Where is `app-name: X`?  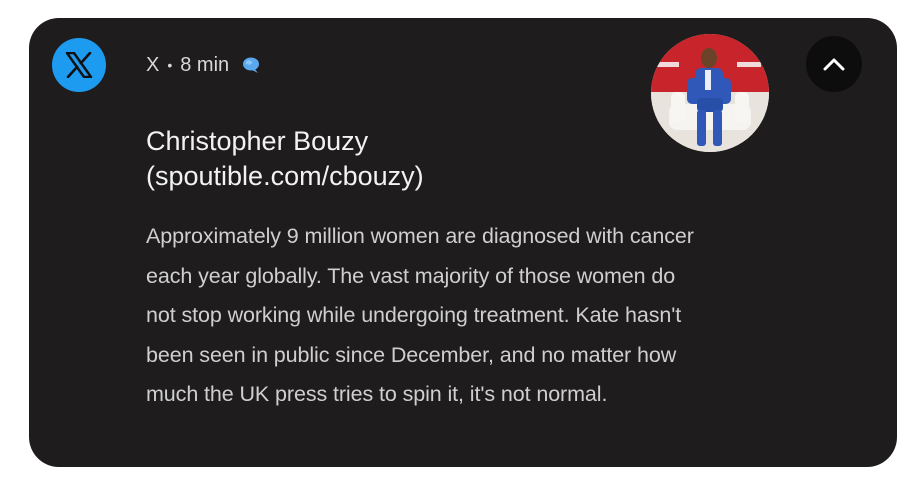 app-name: X is located at coordinates (153, 64).